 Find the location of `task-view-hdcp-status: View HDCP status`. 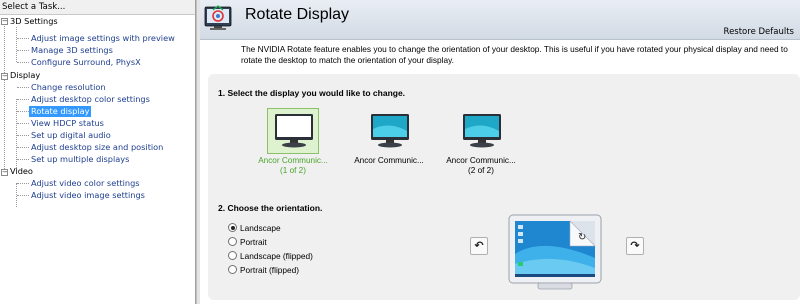

task-view-hdcp-status: View HDCP status is located at coordinates (67, 123).